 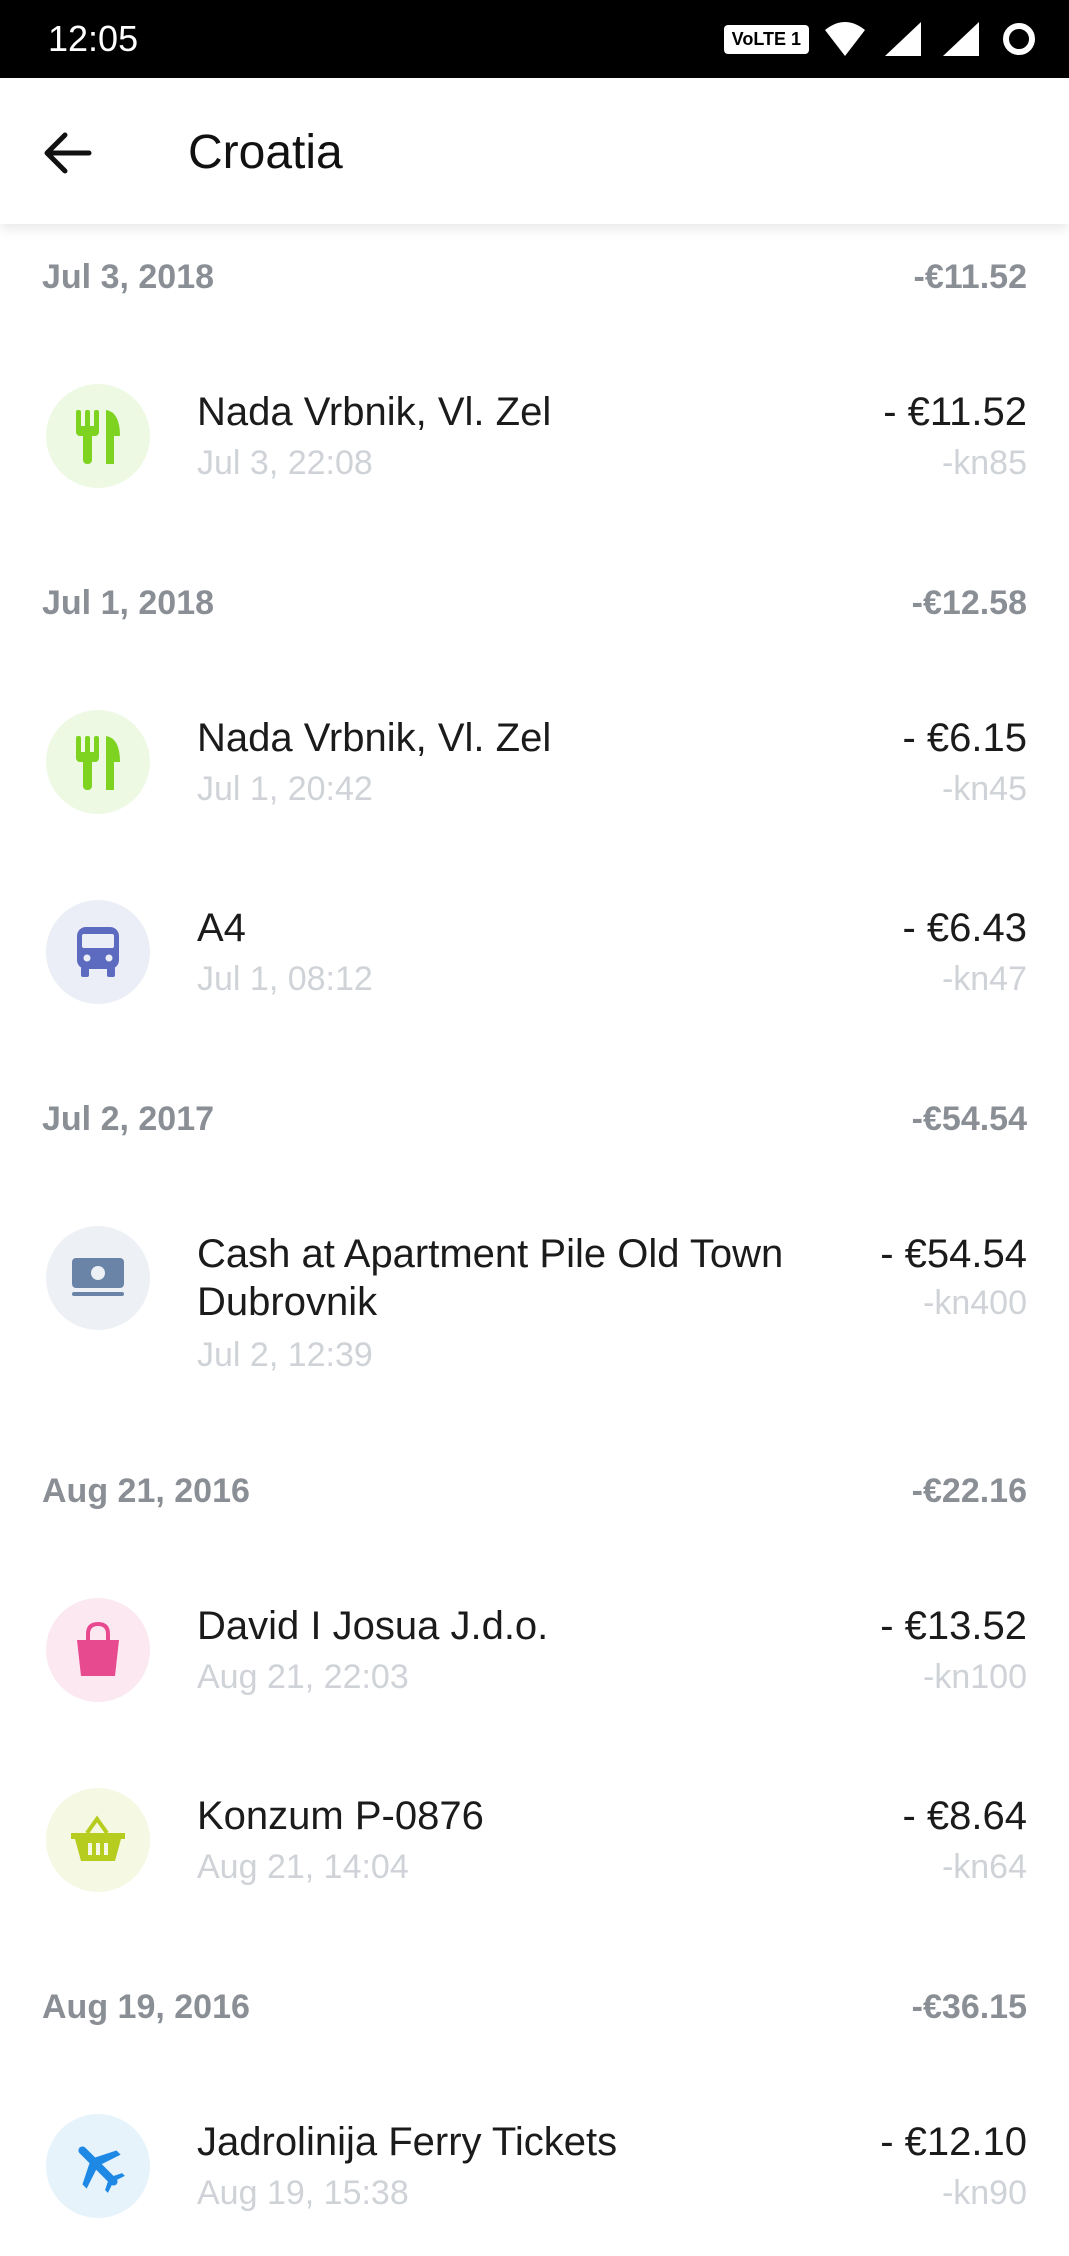 I want to click on section-date: Aug 19, 2016, so click(x=146, y=2007).